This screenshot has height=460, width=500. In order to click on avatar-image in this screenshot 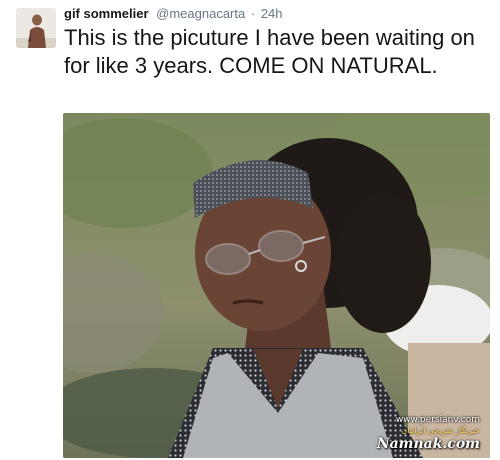, I will do `click(36, 28)`.